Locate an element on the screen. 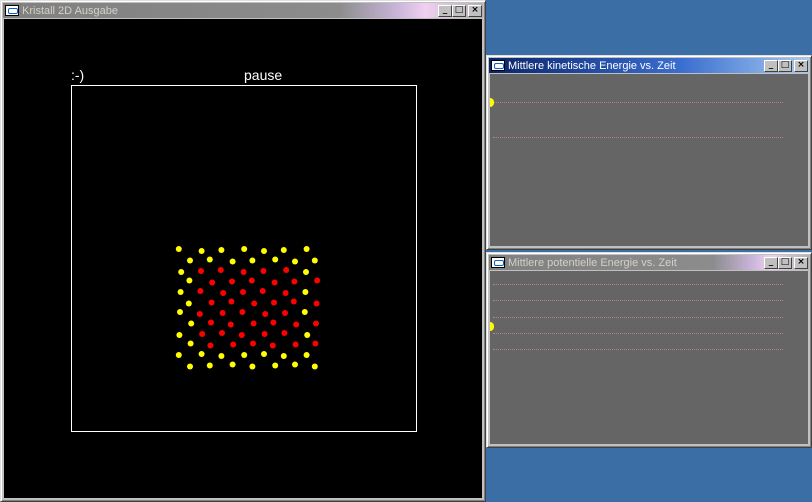 The image size is (812, 502). potential-window-title: Mittlere potentielle Energie vs. Zeit is located at coordinates (592, 262).